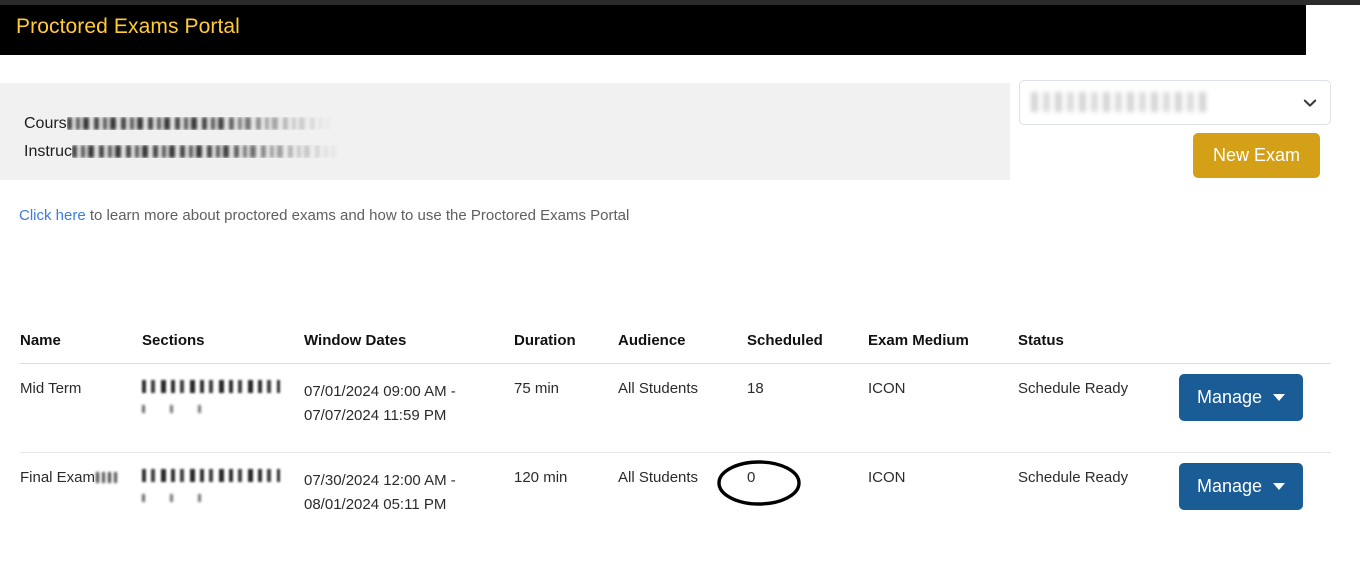 The image size is (1360, 574). I want to click on course-info-line: Cours, so click(178, 124).